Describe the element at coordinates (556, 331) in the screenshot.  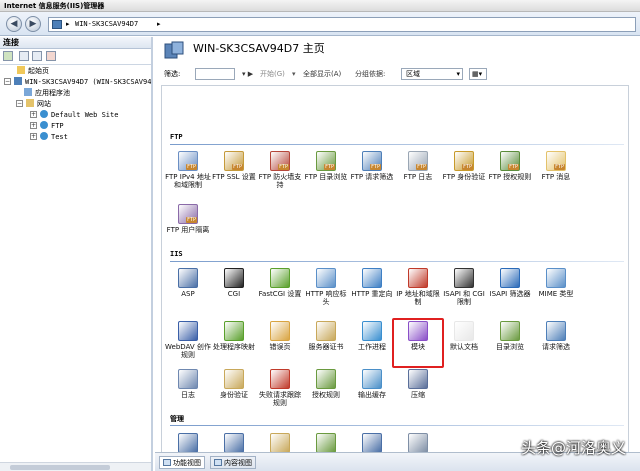
I see `request-filtering-icon` at that location.